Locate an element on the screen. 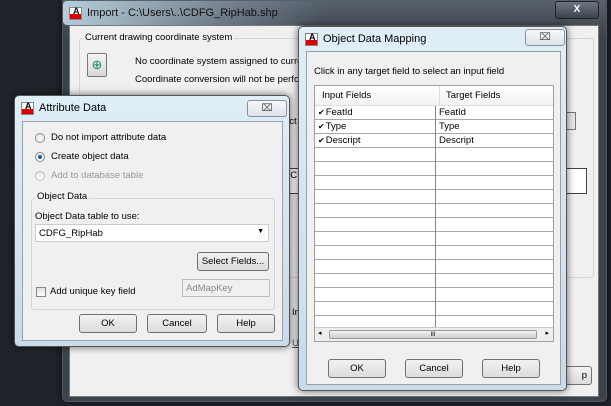 The image size is (611, 406). target-field-cell: Type is located at coordinates (448, 126).